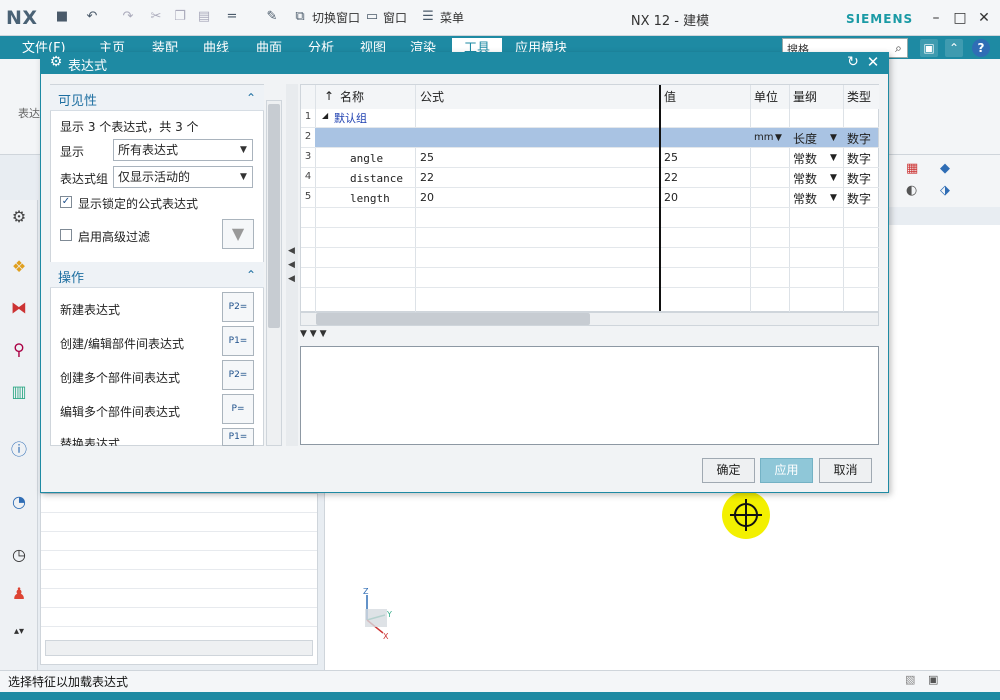 The image size is (1000, 700). I want to click on filter-icon: ▼, so click(238, 234).